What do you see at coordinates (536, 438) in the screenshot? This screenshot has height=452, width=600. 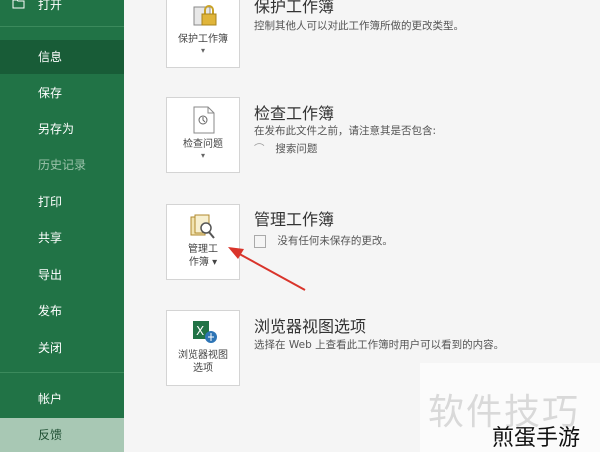 I see `watermark-brand: 煎蛋手游` at bounding box center [536, 438].